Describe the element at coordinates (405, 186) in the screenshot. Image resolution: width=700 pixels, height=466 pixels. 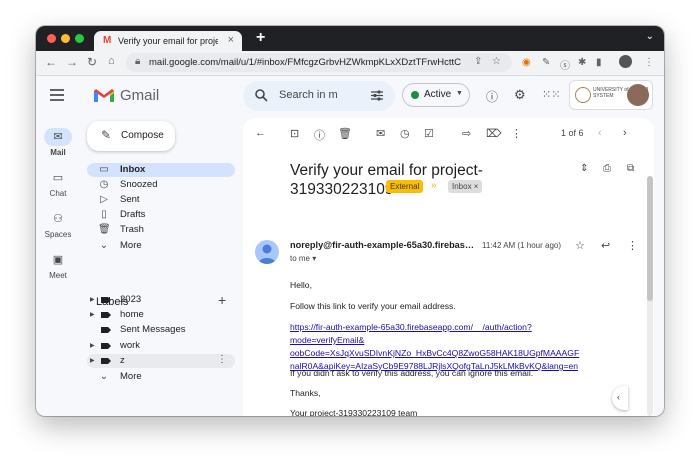
I see `external-badge: External` at that location.